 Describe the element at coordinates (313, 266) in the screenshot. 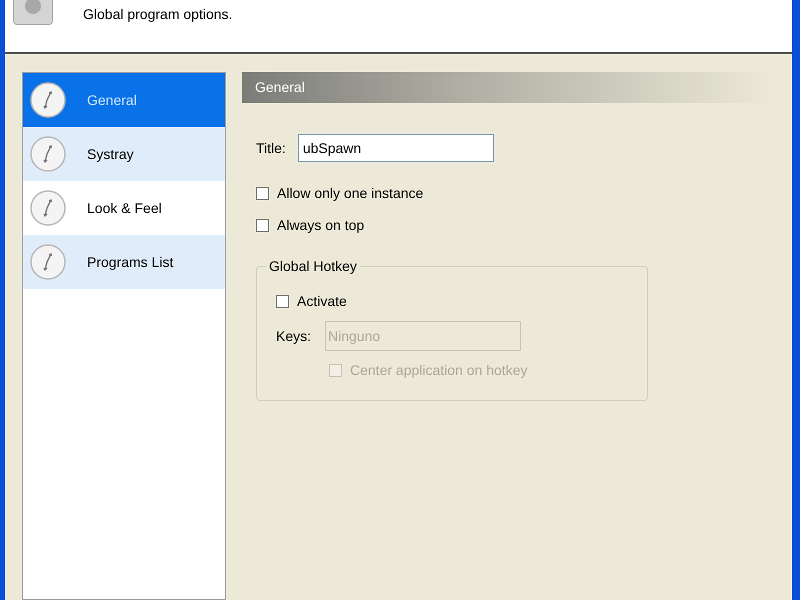

I see `group-legend: Global Hotkey` at that location.